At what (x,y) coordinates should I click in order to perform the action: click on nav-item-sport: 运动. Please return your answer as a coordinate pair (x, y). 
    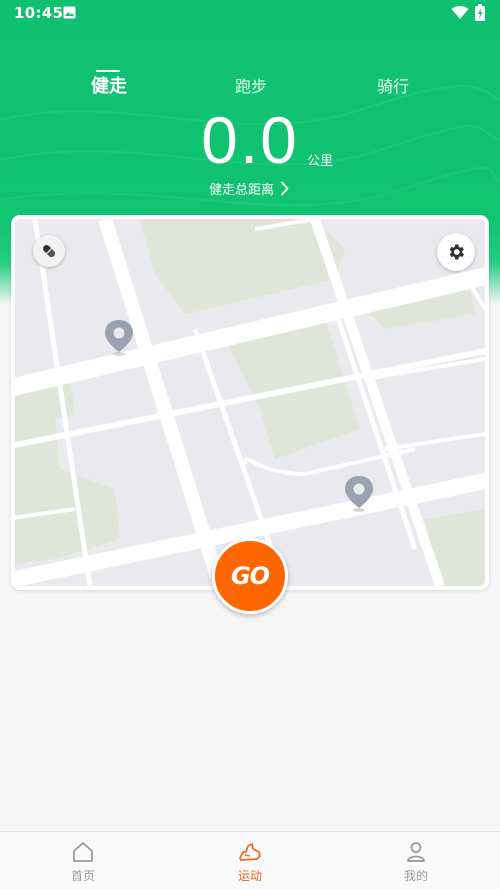
    Looking at the image, I should click on (250, 860).